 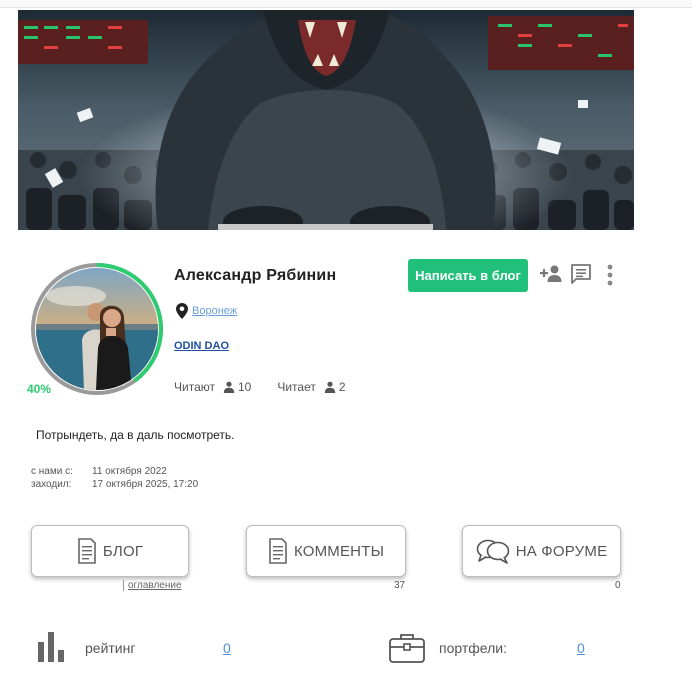 What do you see at coordinates (618, 585) in the screenshot?
I see `forum-count: 0` at bounding box center [618, 585].